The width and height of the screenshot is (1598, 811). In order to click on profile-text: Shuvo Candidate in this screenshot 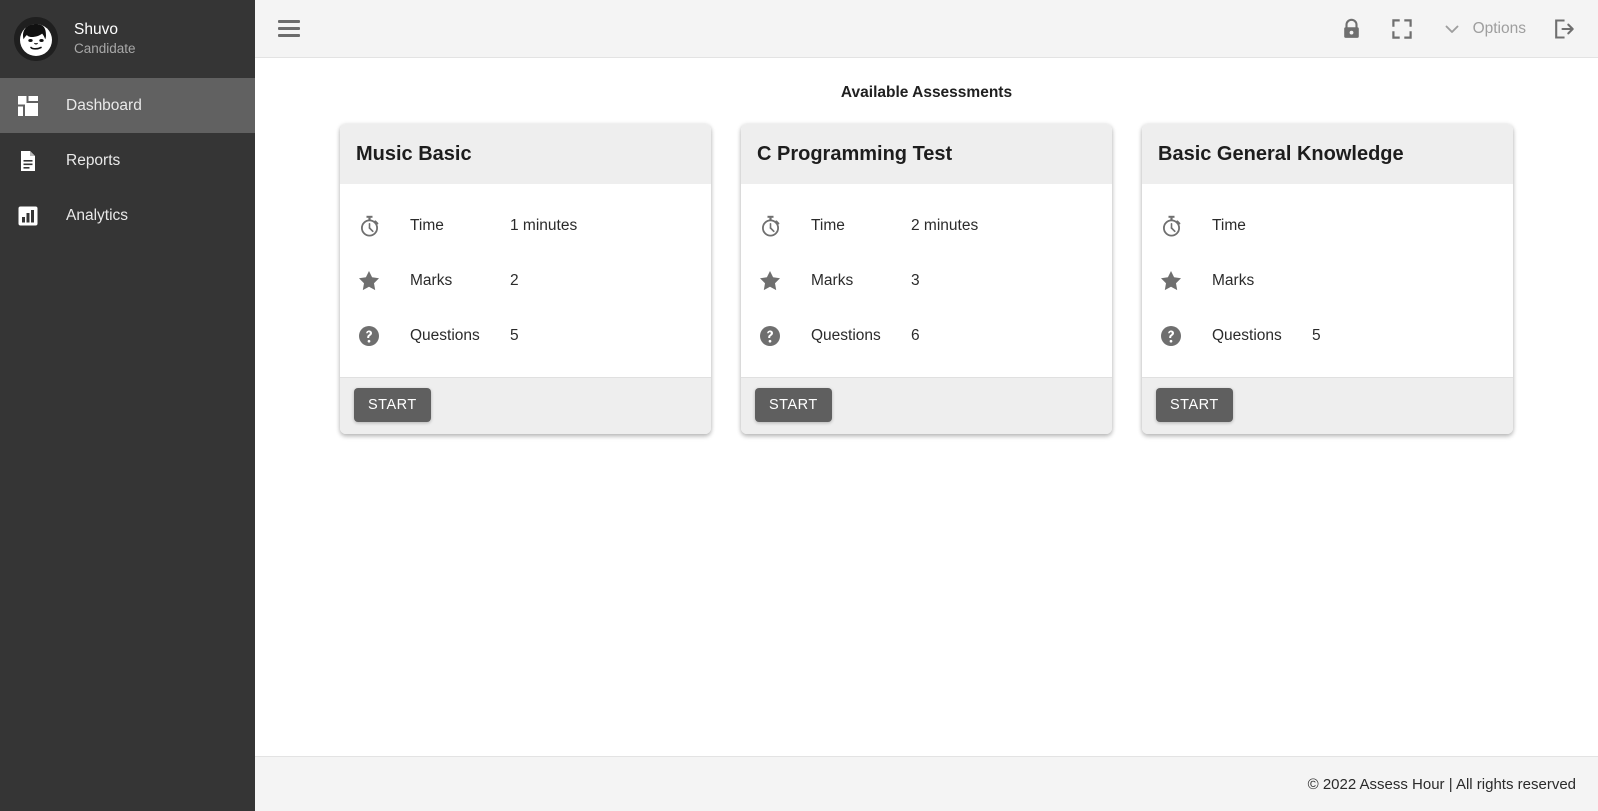, I will do `click(105, 38)`.